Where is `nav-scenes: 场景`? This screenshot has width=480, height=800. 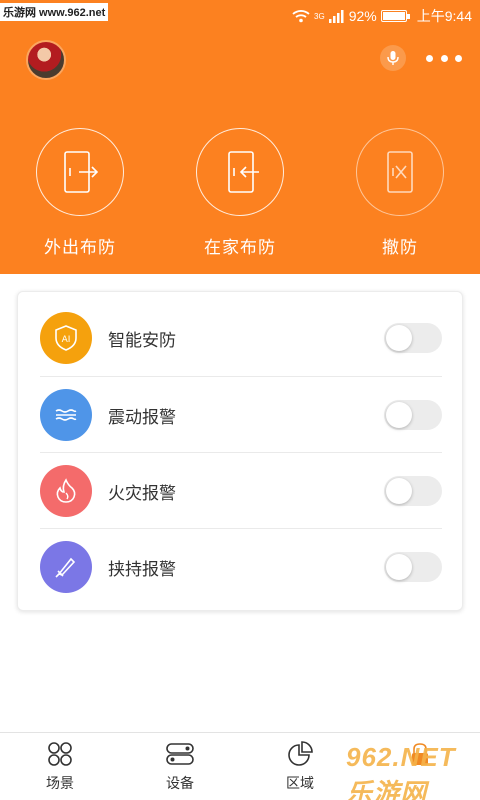 nav-scenes: 场景 is located at coordinates (60, 766).